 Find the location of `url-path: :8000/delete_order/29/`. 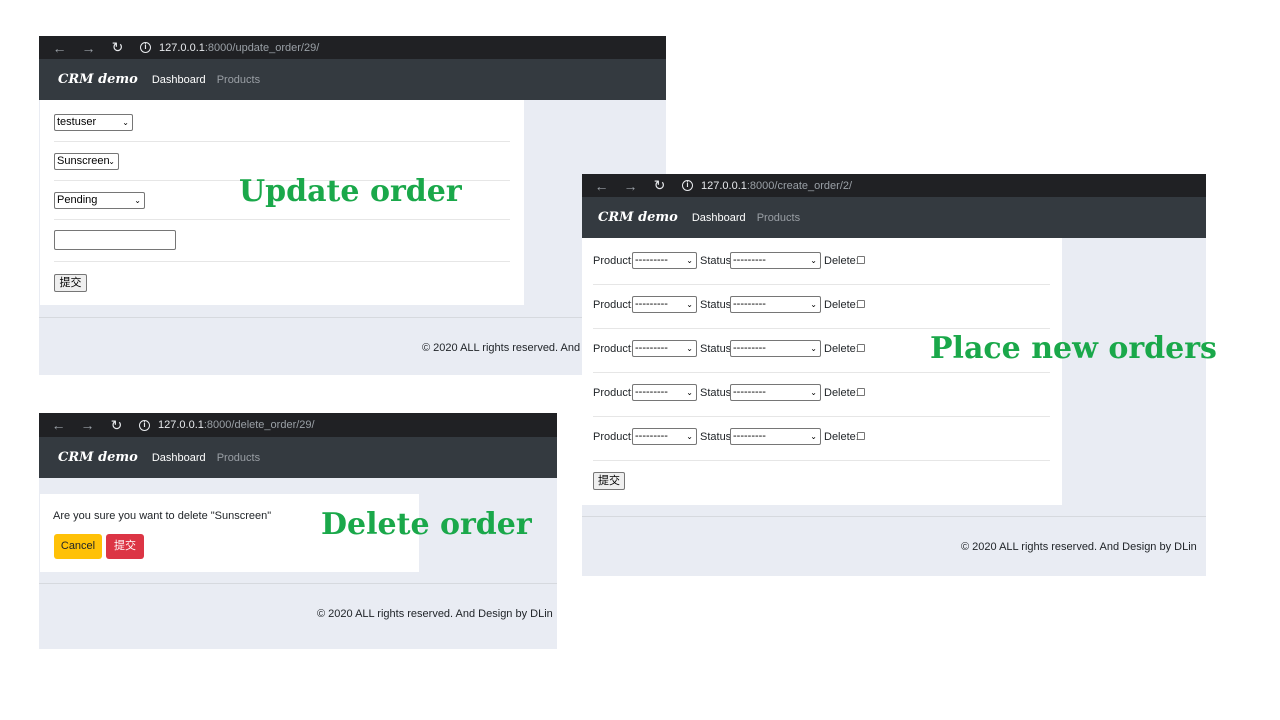

url-path: :8000/delete_order/29/ is located at coordinates (259, 425).